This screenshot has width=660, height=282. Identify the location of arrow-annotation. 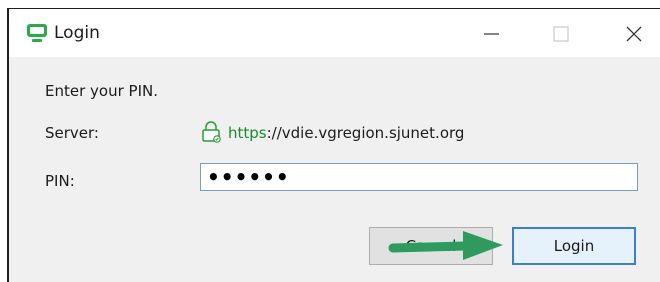
(445, 245).